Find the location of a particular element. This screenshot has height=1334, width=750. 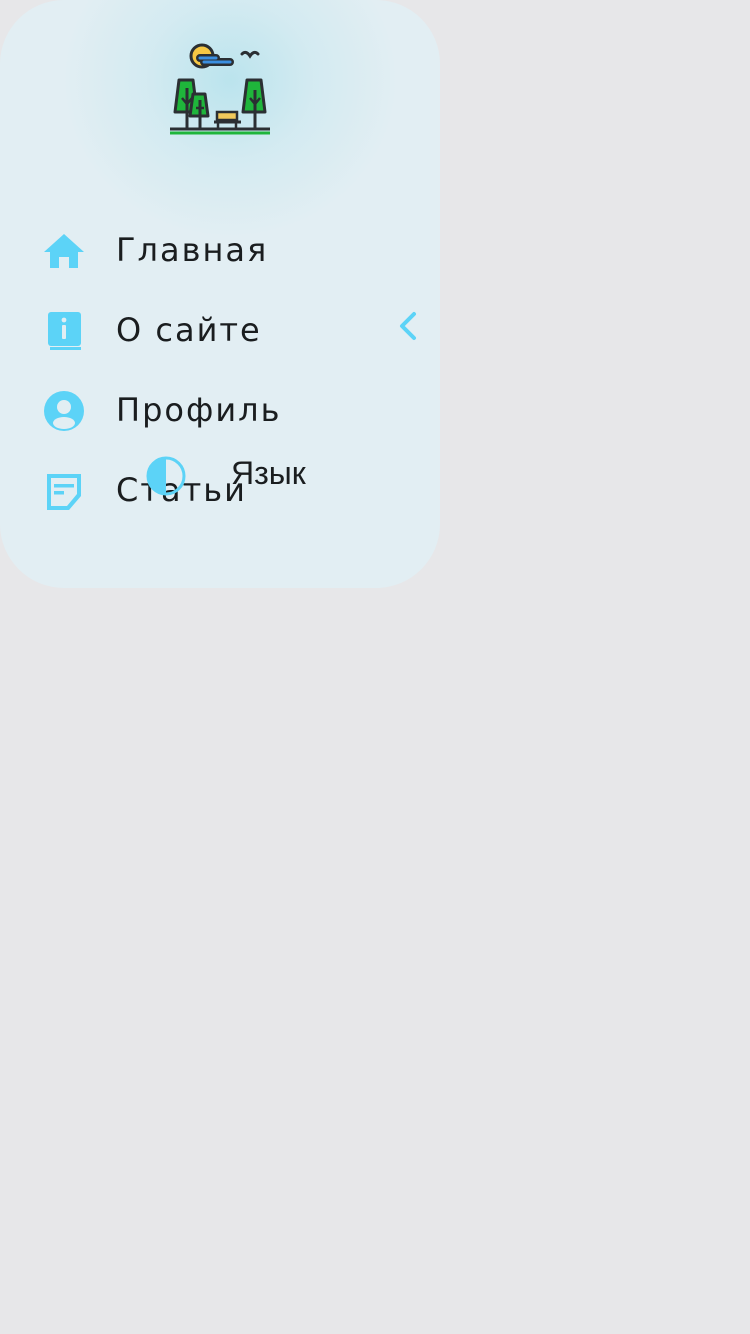

contrast-icon is located at coordinates (166, 476).